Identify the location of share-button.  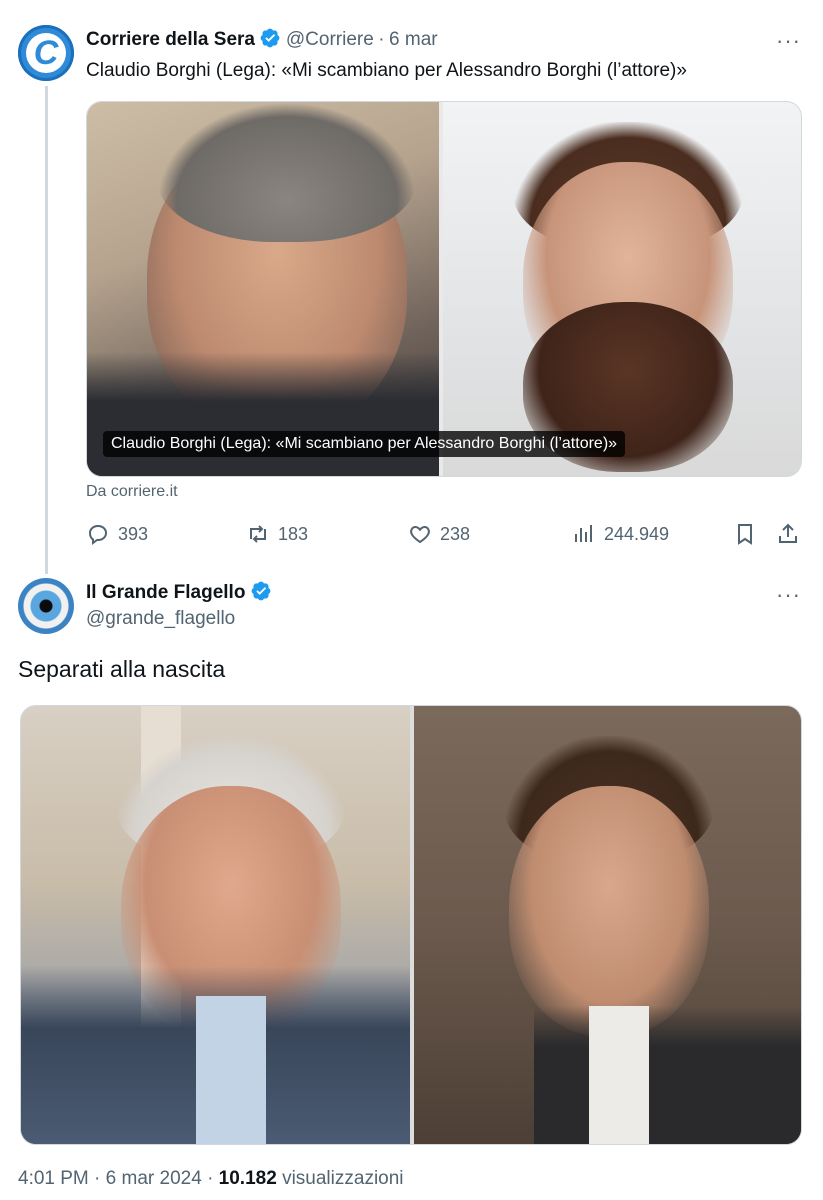
(788, 534).